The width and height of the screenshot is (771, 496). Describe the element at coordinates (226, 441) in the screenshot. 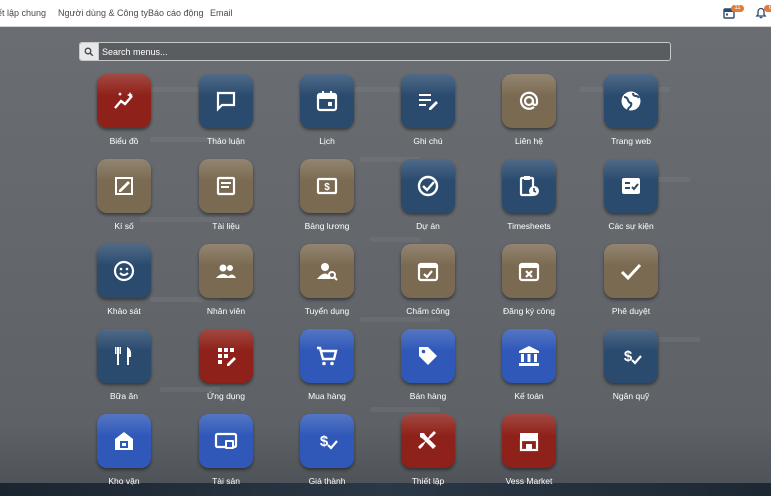

I see `assets-icon` at that location.